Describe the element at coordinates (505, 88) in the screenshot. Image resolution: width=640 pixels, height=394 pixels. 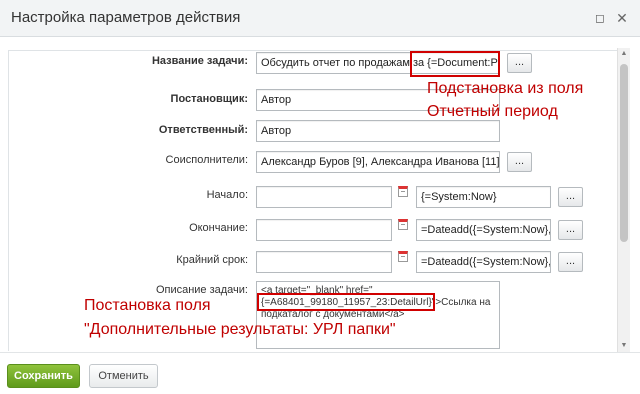
I see `annotation-top-line-1: Подстановка из поля` at that location.